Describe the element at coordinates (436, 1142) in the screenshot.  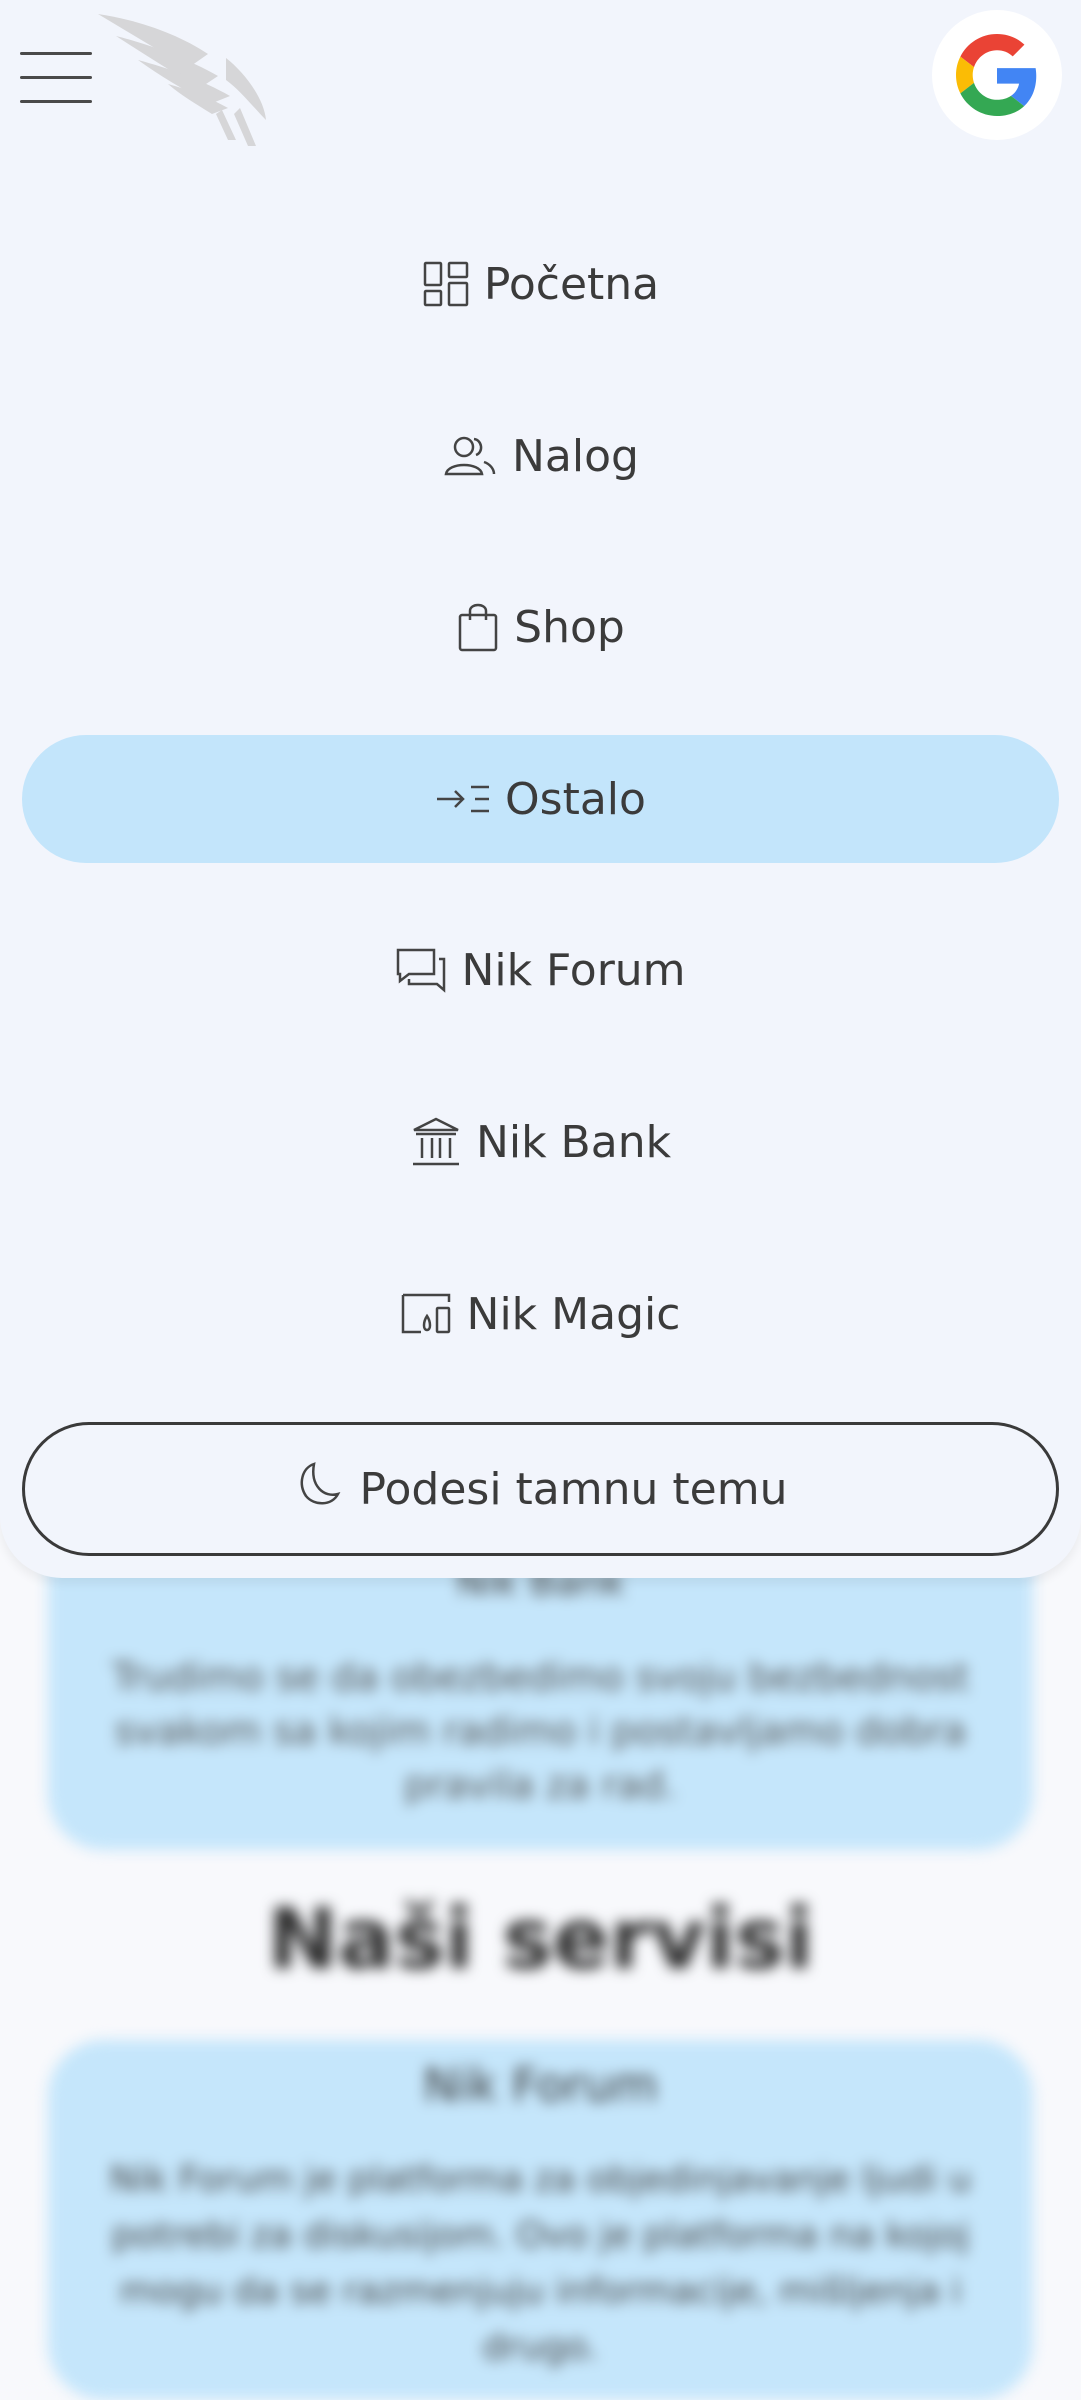
I see `bank-icon` at that location.